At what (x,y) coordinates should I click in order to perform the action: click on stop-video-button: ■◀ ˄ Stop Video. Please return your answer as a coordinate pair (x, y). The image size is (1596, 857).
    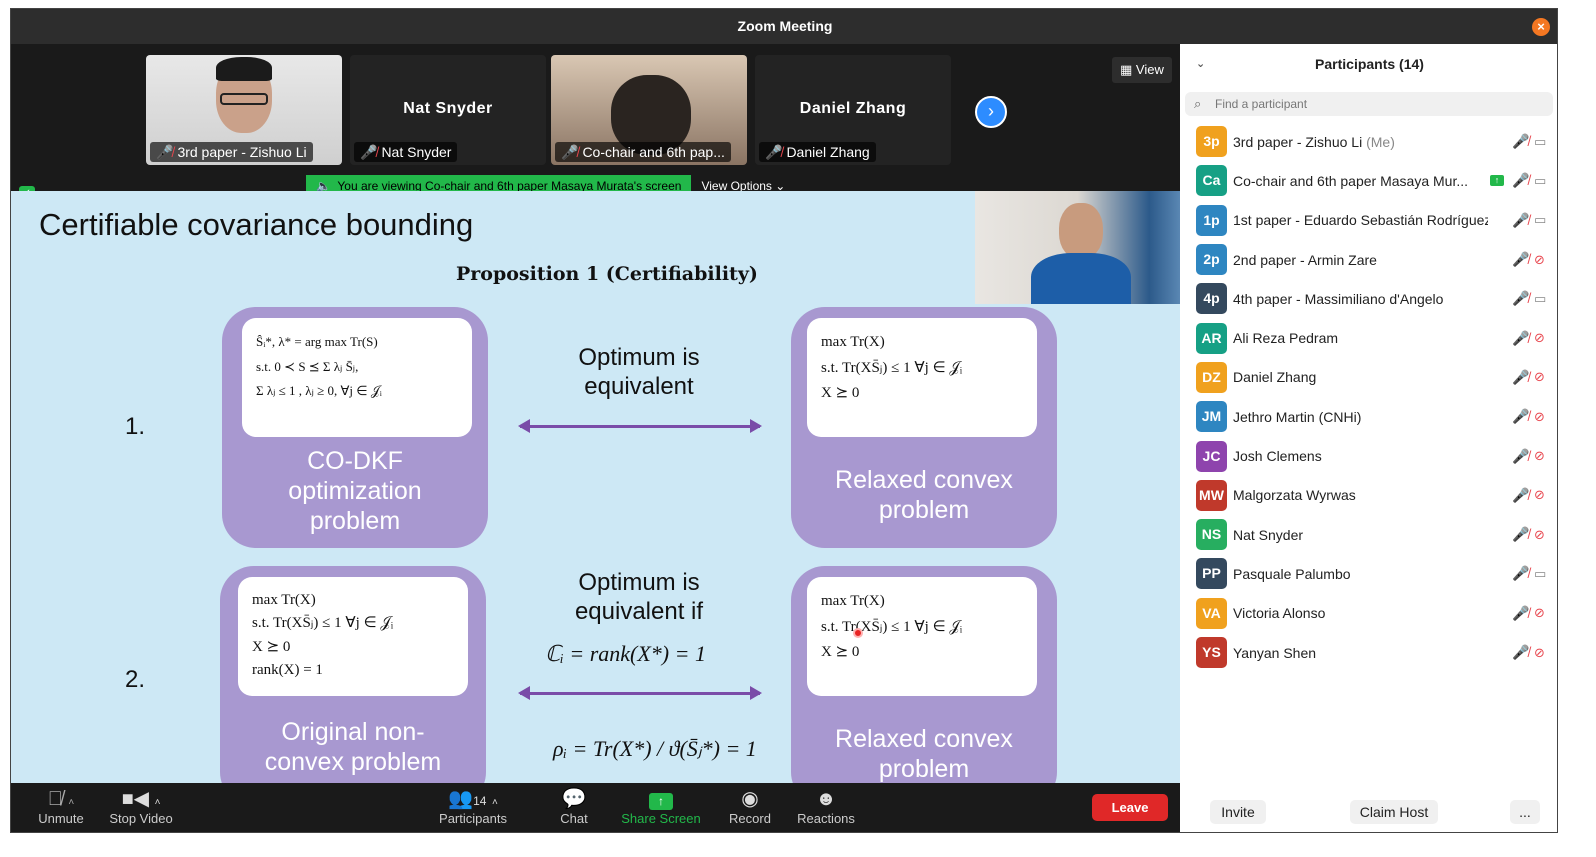
    Looking at the image, I should click on (141, 806).